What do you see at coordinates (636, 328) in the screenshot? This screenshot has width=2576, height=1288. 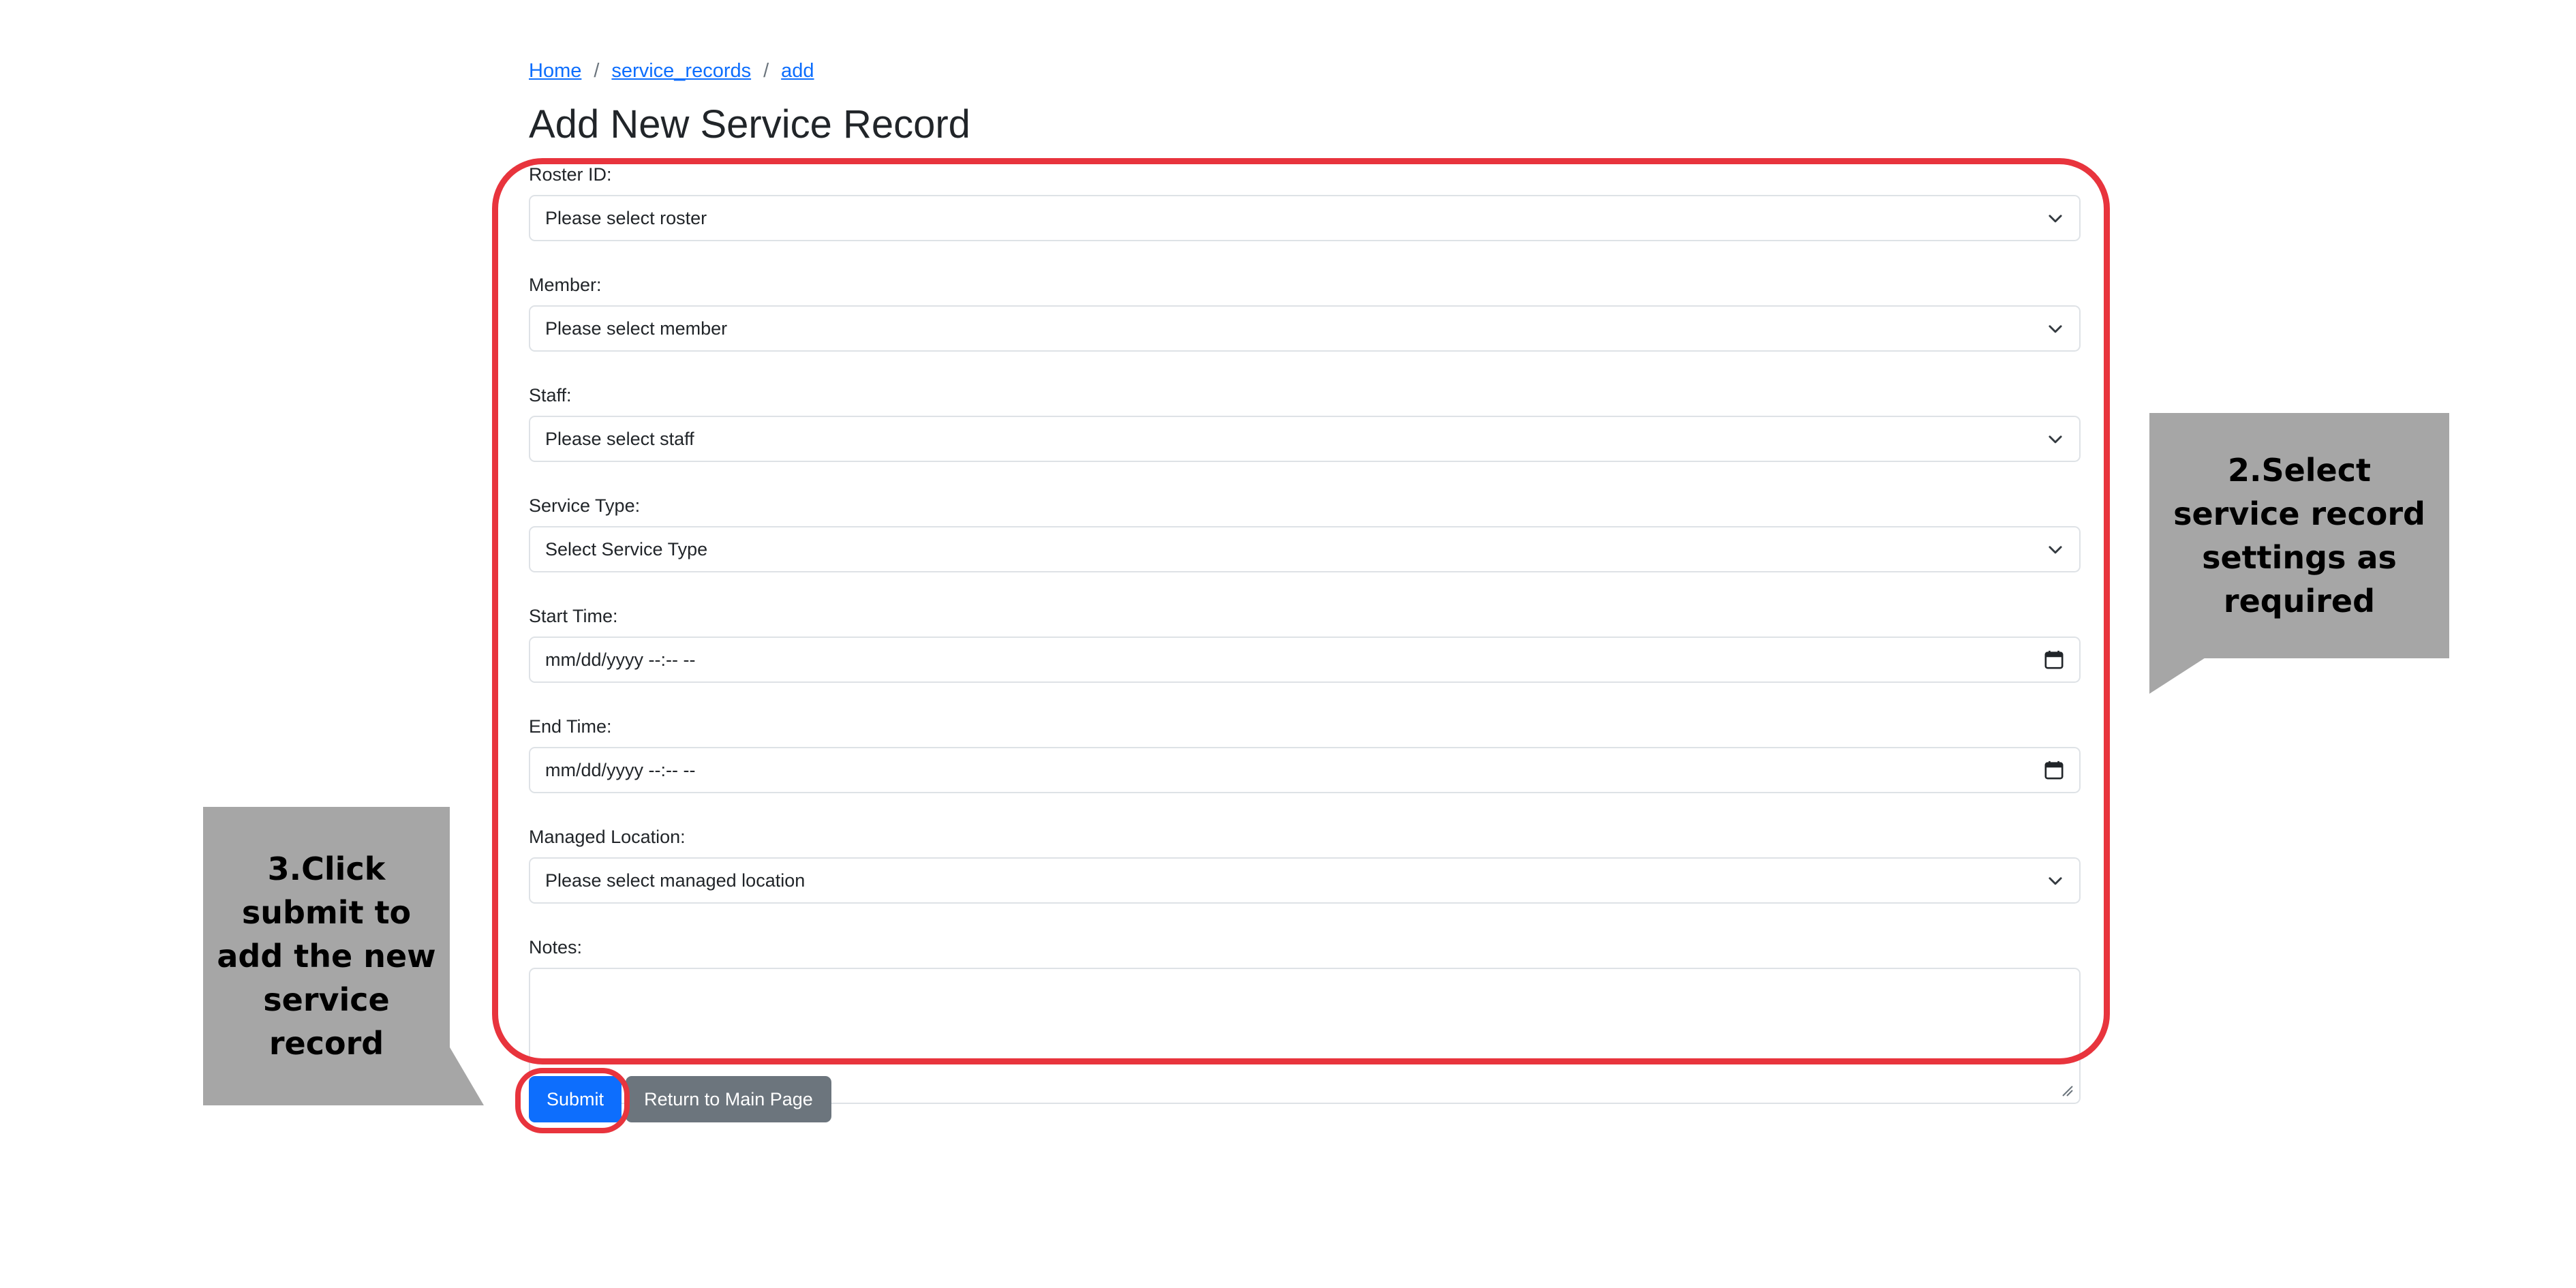 I see `member-select-value: Please select member` at bounding box center [636, 328].